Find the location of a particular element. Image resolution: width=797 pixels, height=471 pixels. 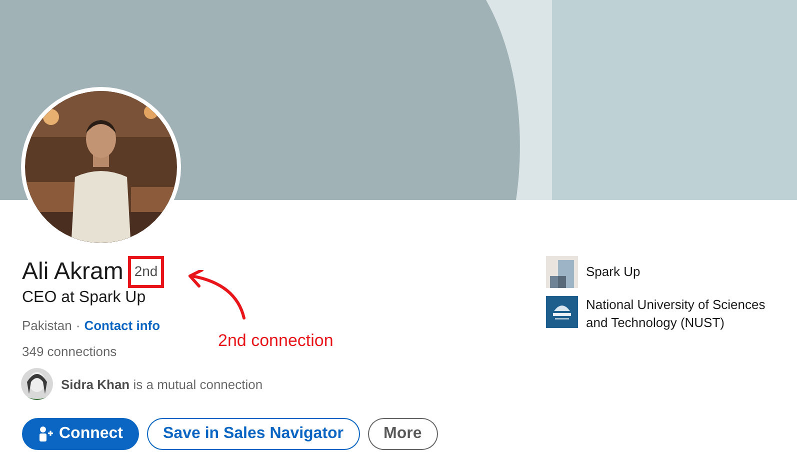

organization-name: Spark Up is located at coordinates (676, 268).